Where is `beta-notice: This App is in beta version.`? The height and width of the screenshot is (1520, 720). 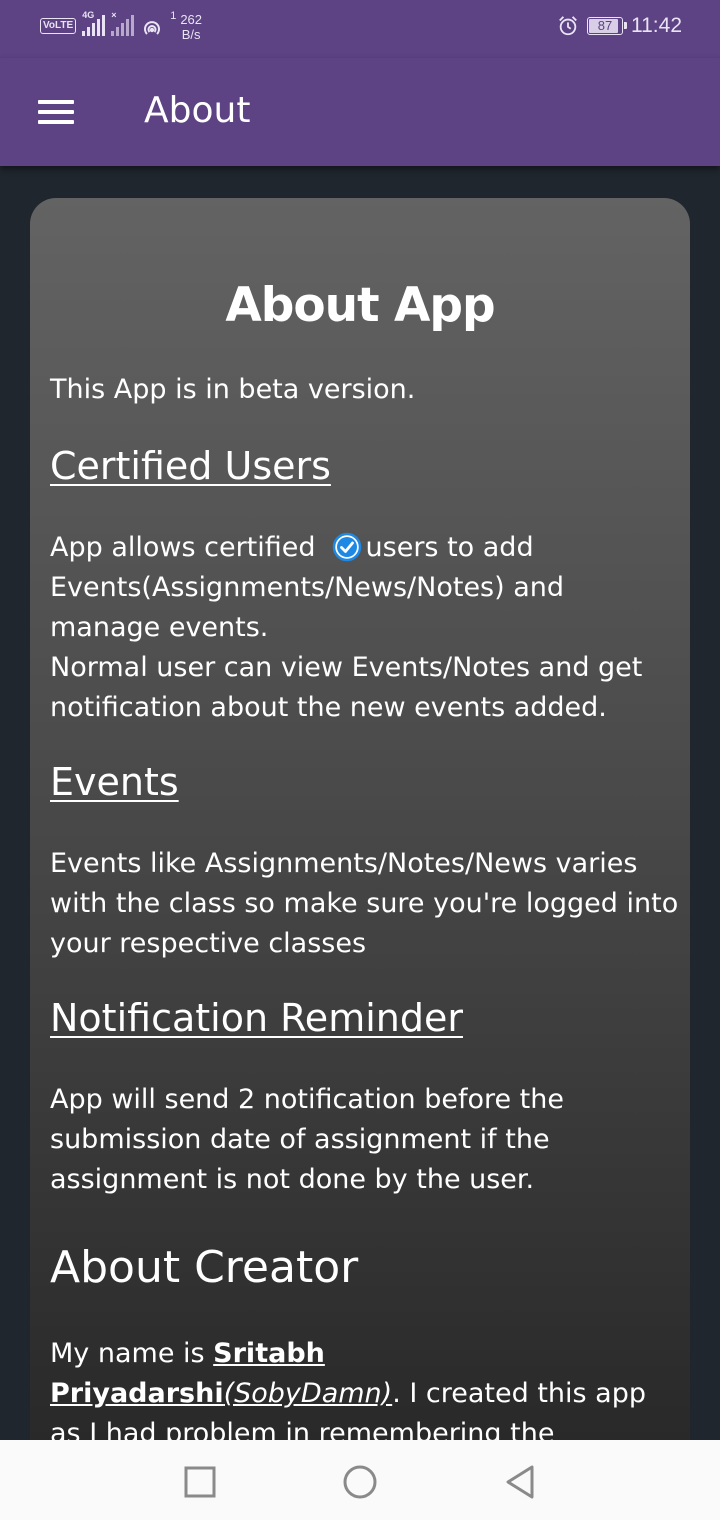
beta-notice: This App is in beta version. is located at coordinates (233, 389).